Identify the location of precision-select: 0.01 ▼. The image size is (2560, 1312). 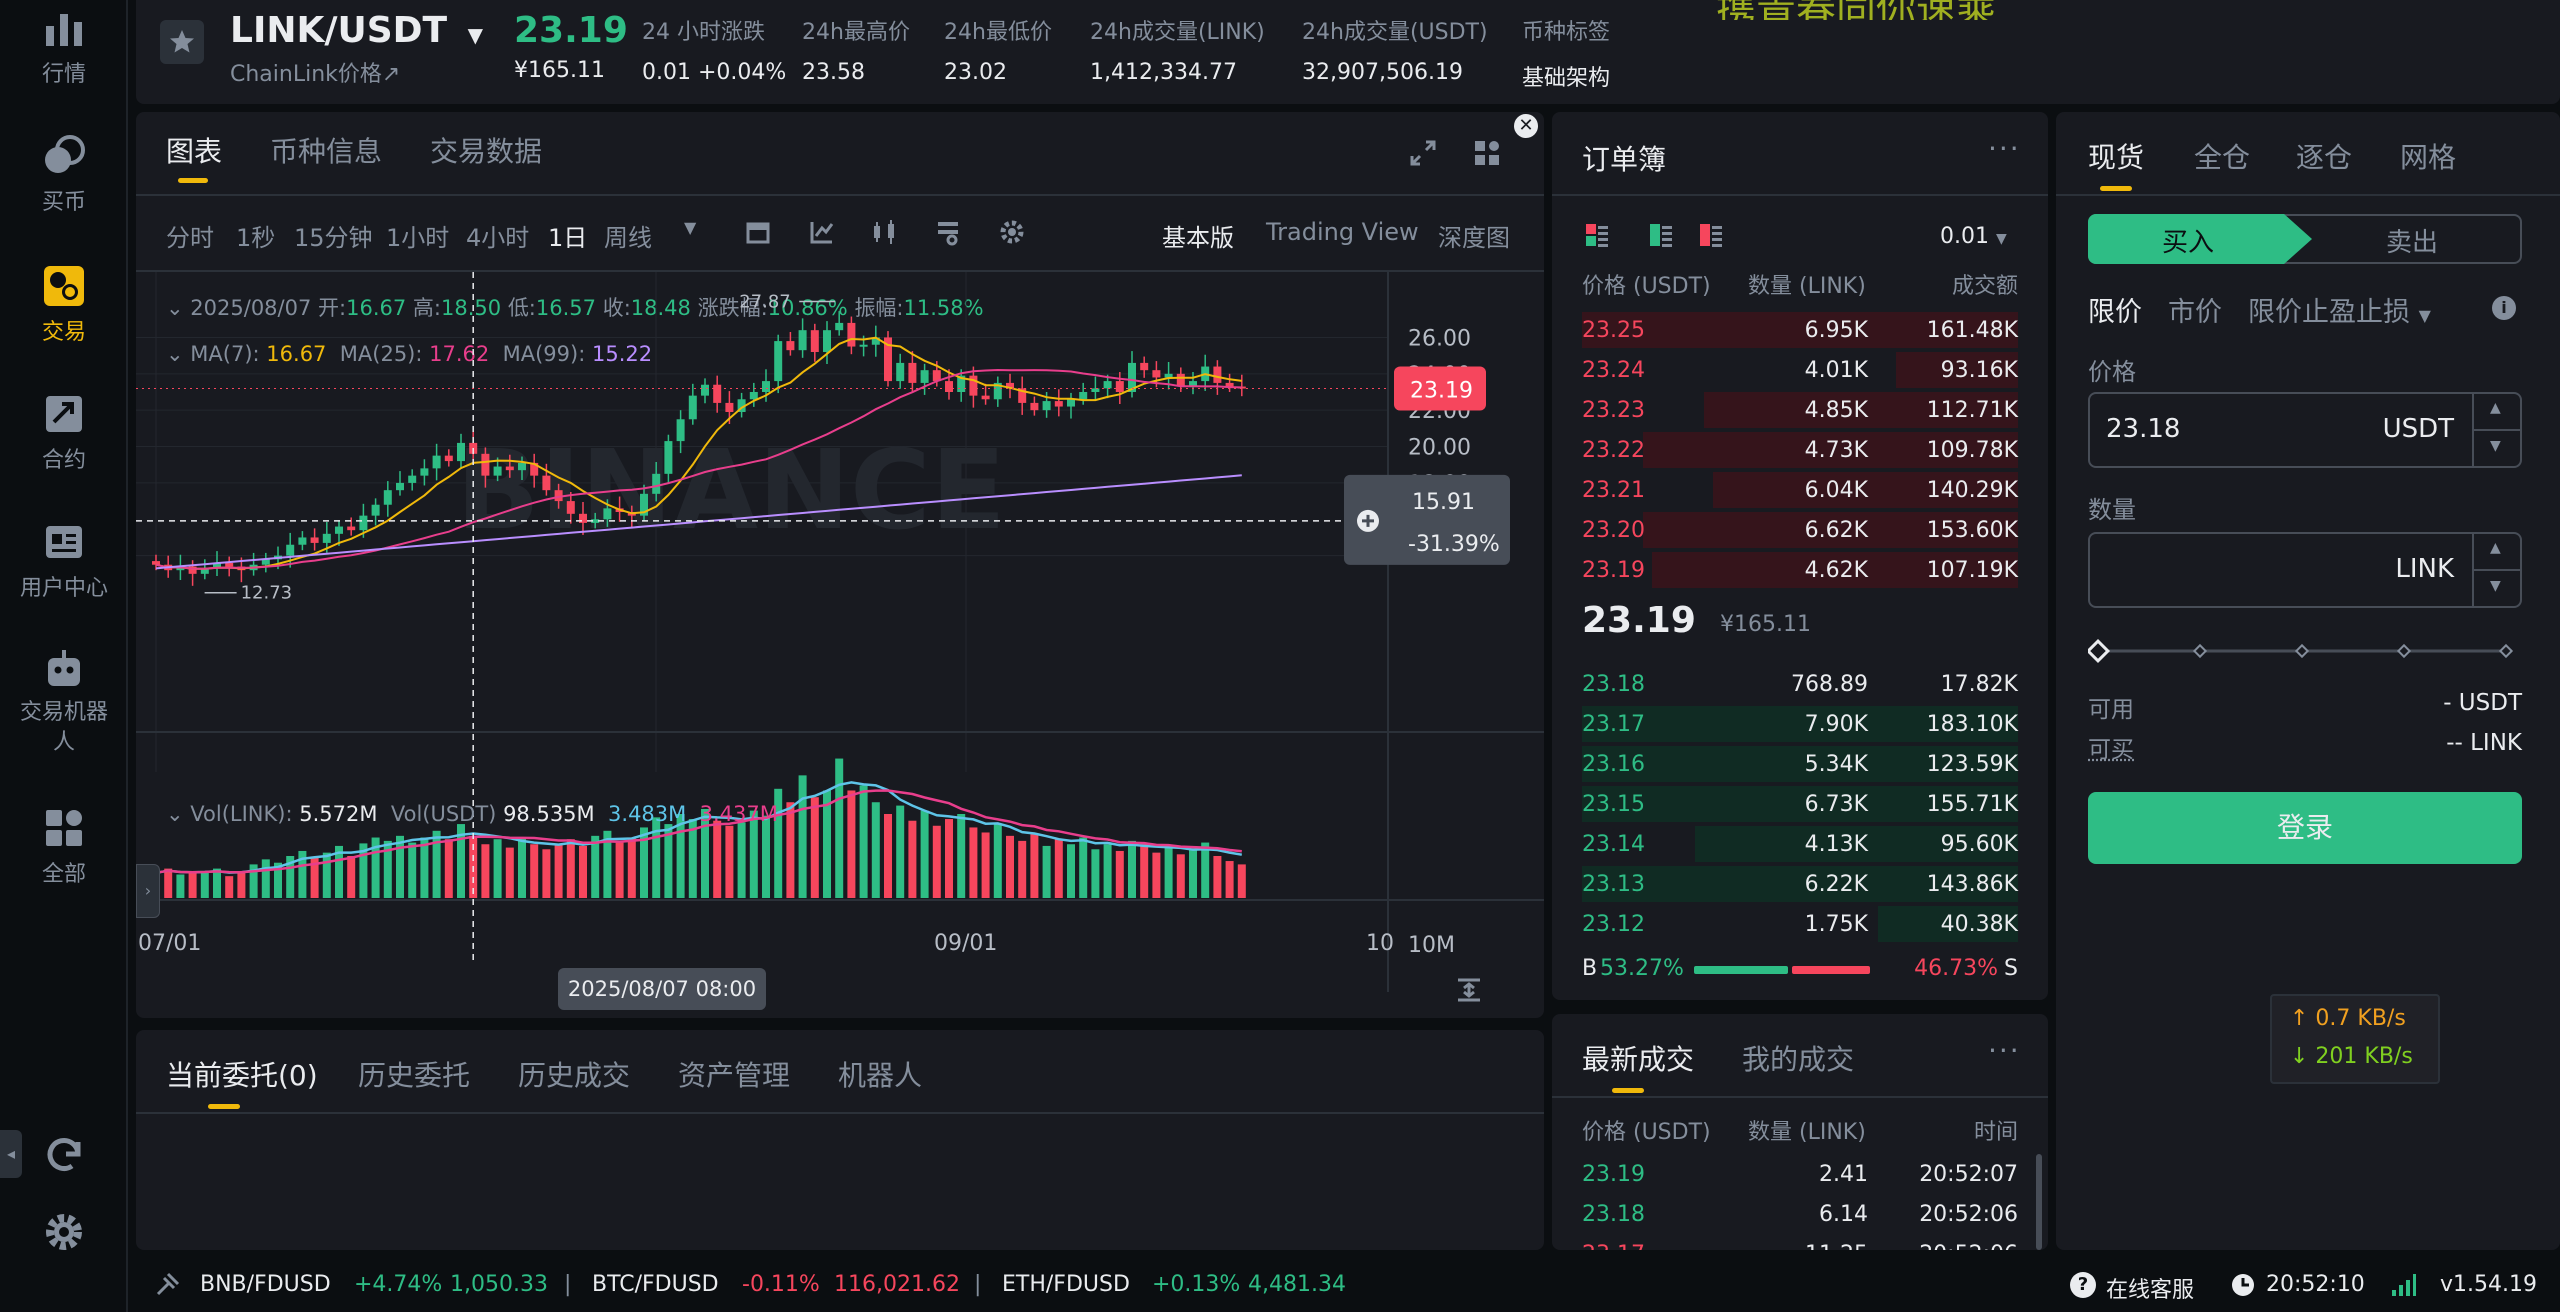
(1973, 236).